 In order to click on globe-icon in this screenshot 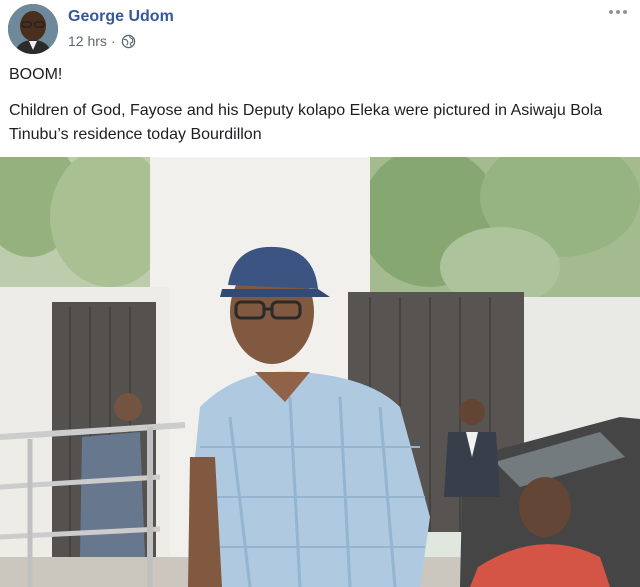, I will do `click(128, 41)`.